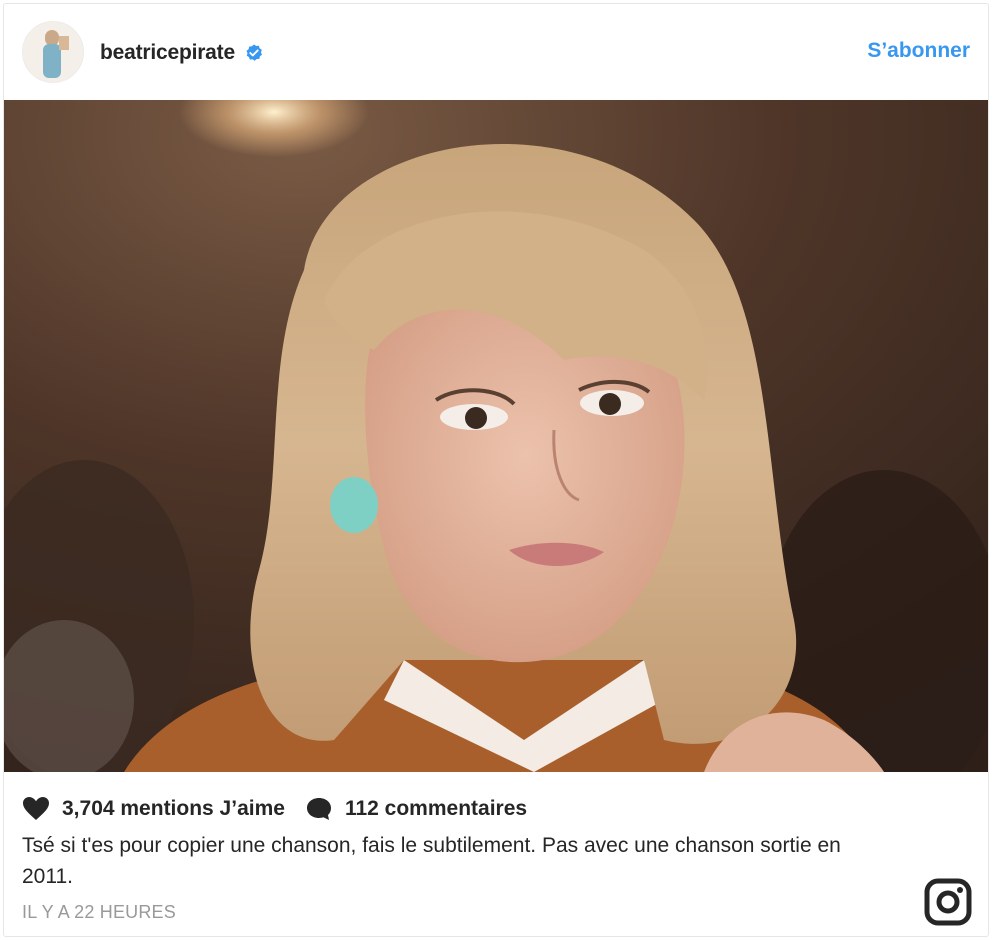 This screenshot has height=940, width=994. What do you see at coordinates (254, 53) in the screenshot?
I see `verified-badge-icon` at bounding box center [254, 53].